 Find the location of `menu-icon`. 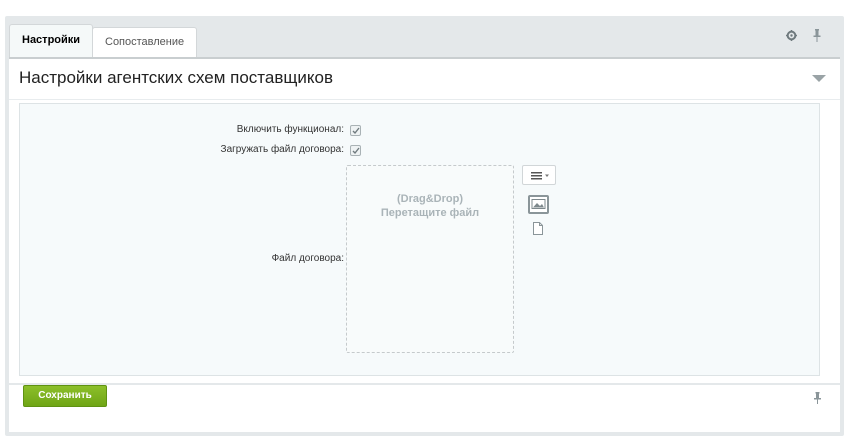

menu-icon is located at coordinates (540, 176).